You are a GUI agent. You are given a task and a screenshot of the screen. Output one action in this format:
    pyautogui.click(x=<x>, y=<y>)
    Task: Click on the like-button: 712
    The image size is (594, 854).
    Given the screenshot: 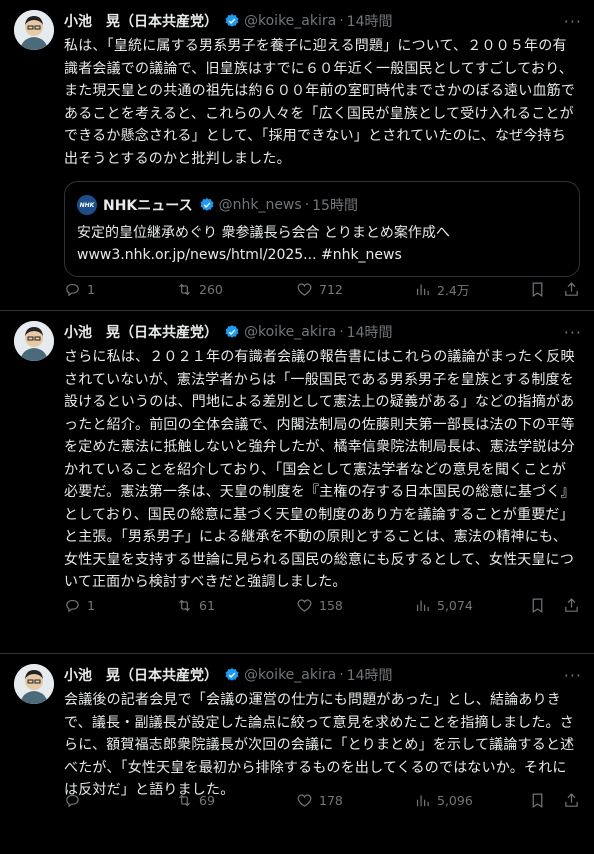 What is the action you would take?
    pyautogui.click(x=355, y=289)
    